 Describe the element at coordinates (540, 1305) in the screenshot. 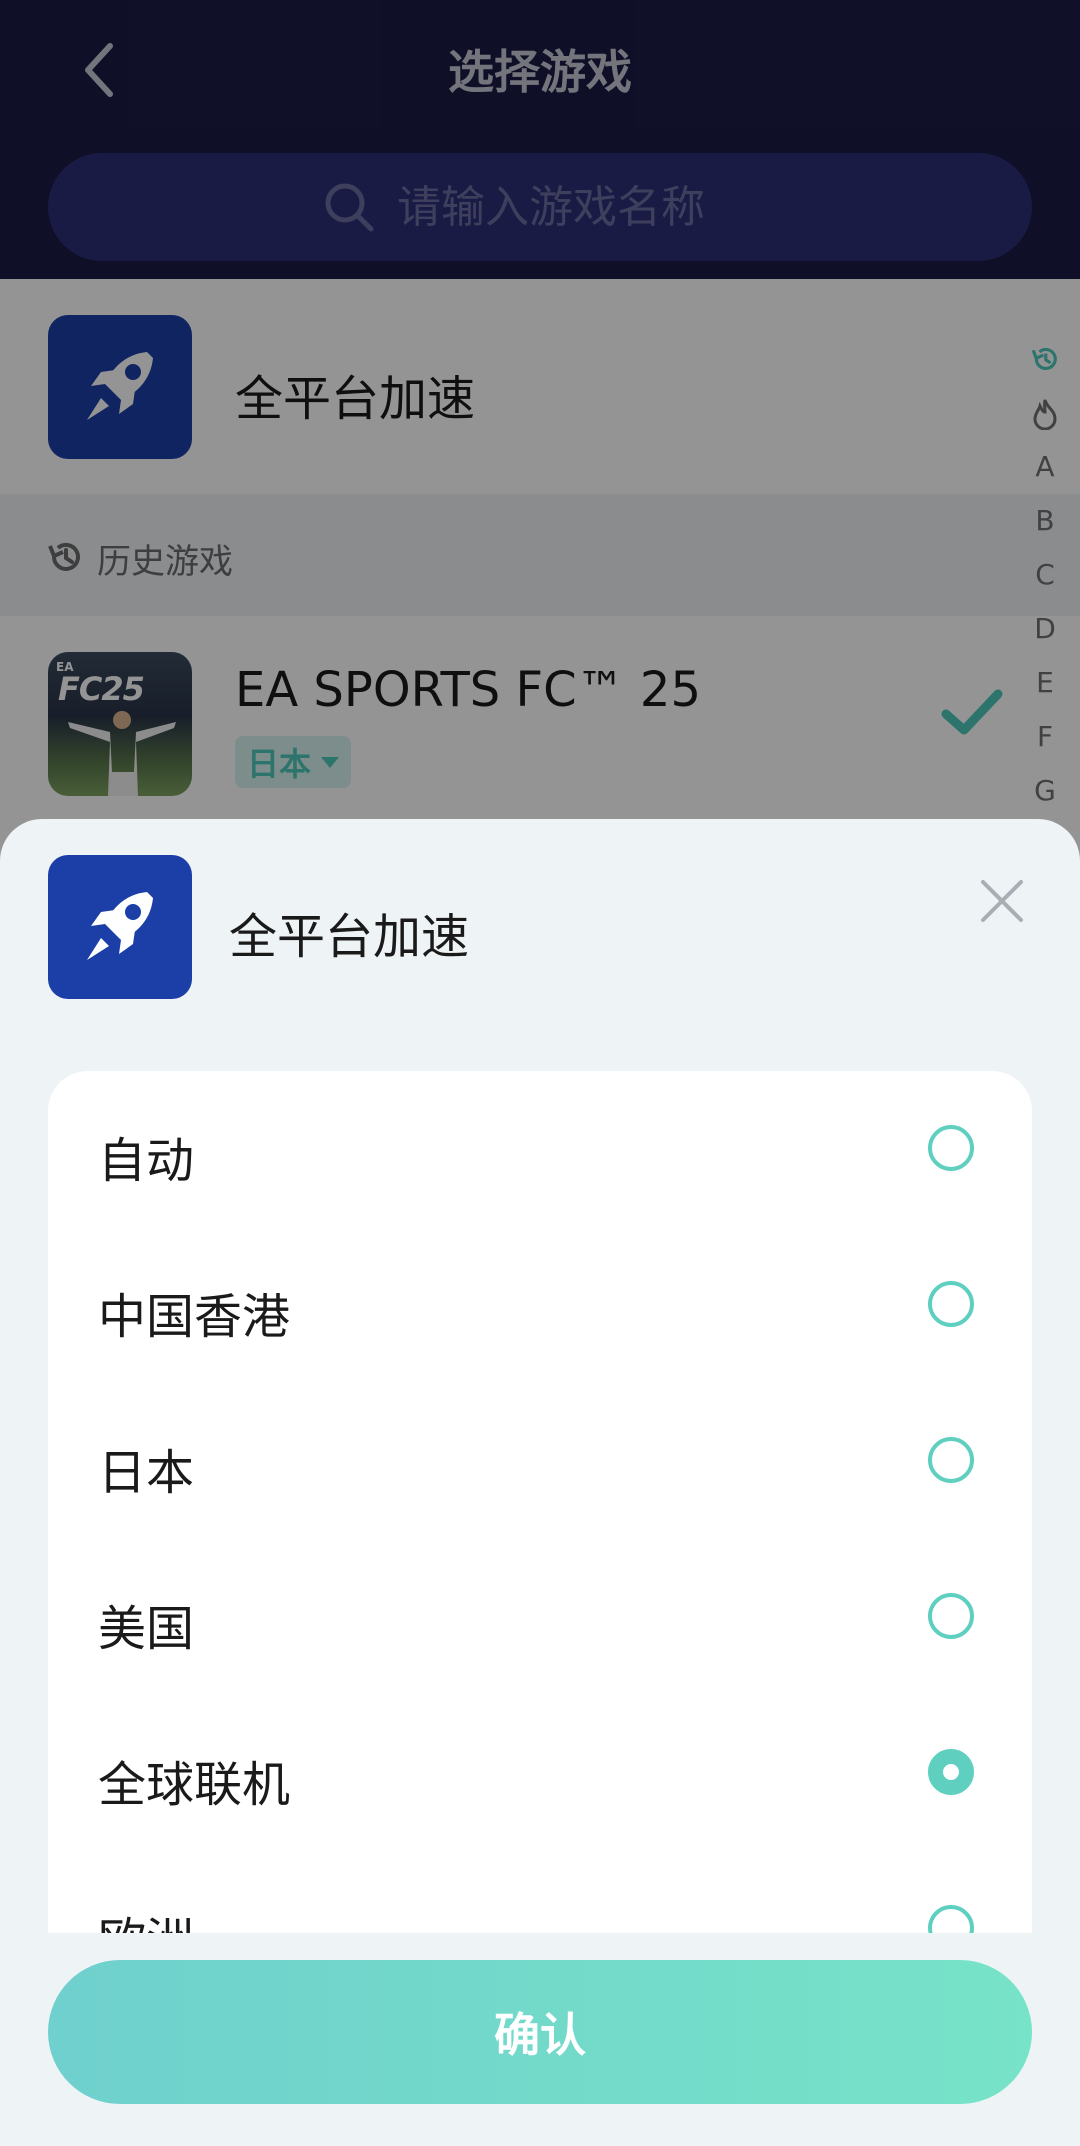

I see `region-option: 中国香港` at that location.